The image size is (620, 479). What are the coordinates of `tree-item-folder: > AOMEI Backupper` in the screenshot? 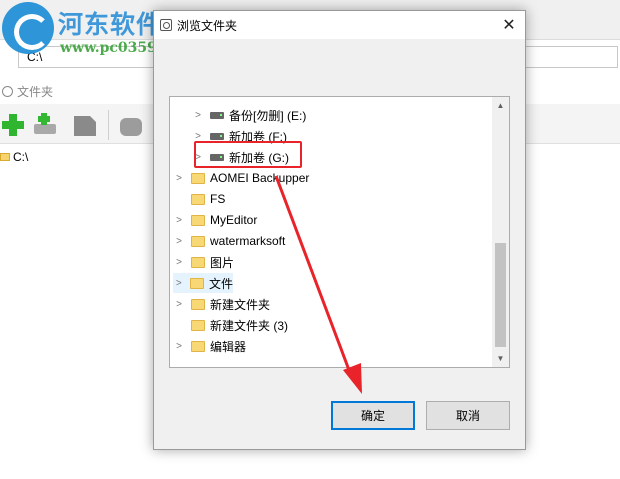 It's located at (241, 178).